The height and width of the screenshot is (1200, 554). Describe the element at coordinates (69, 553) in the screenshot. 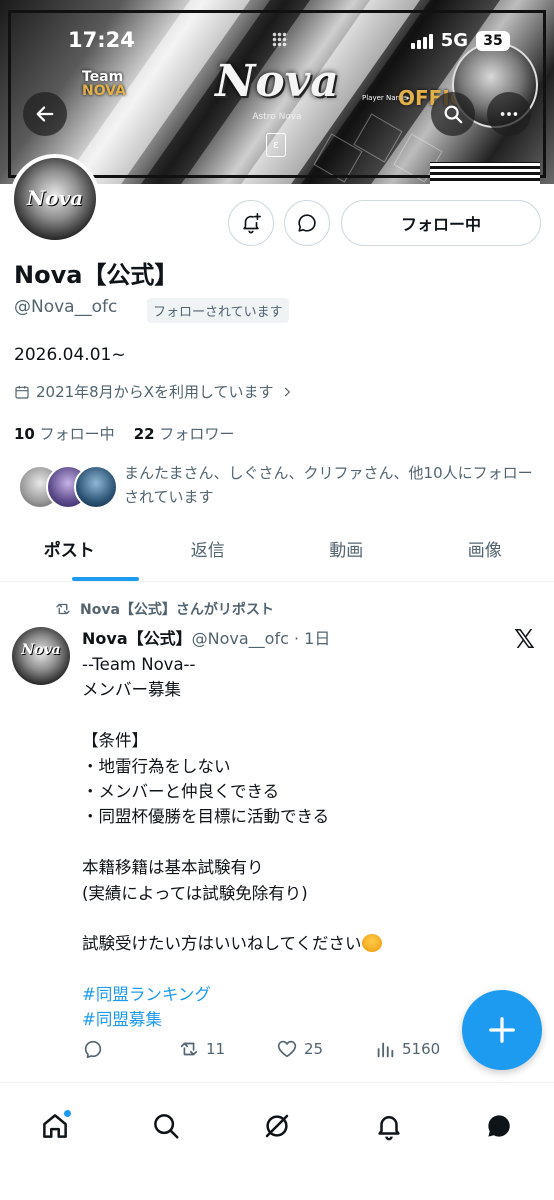

I see `tab-posts: ポスト` at that location.